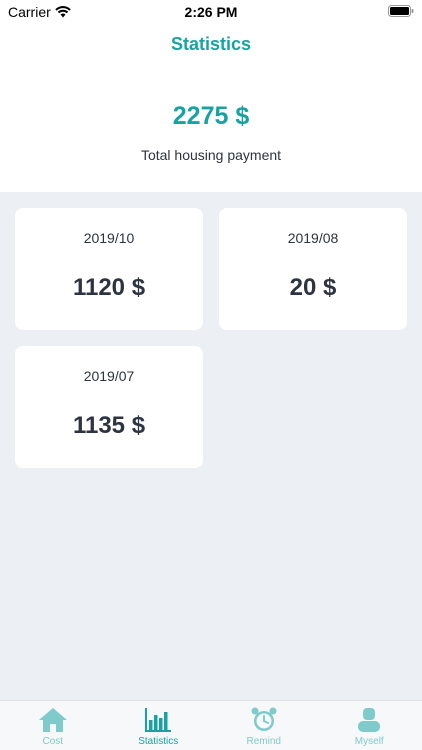 This screenshot has width=422, height=750. I want to click on status-bar: Carrier 2:26 PM, so click(211, 12).